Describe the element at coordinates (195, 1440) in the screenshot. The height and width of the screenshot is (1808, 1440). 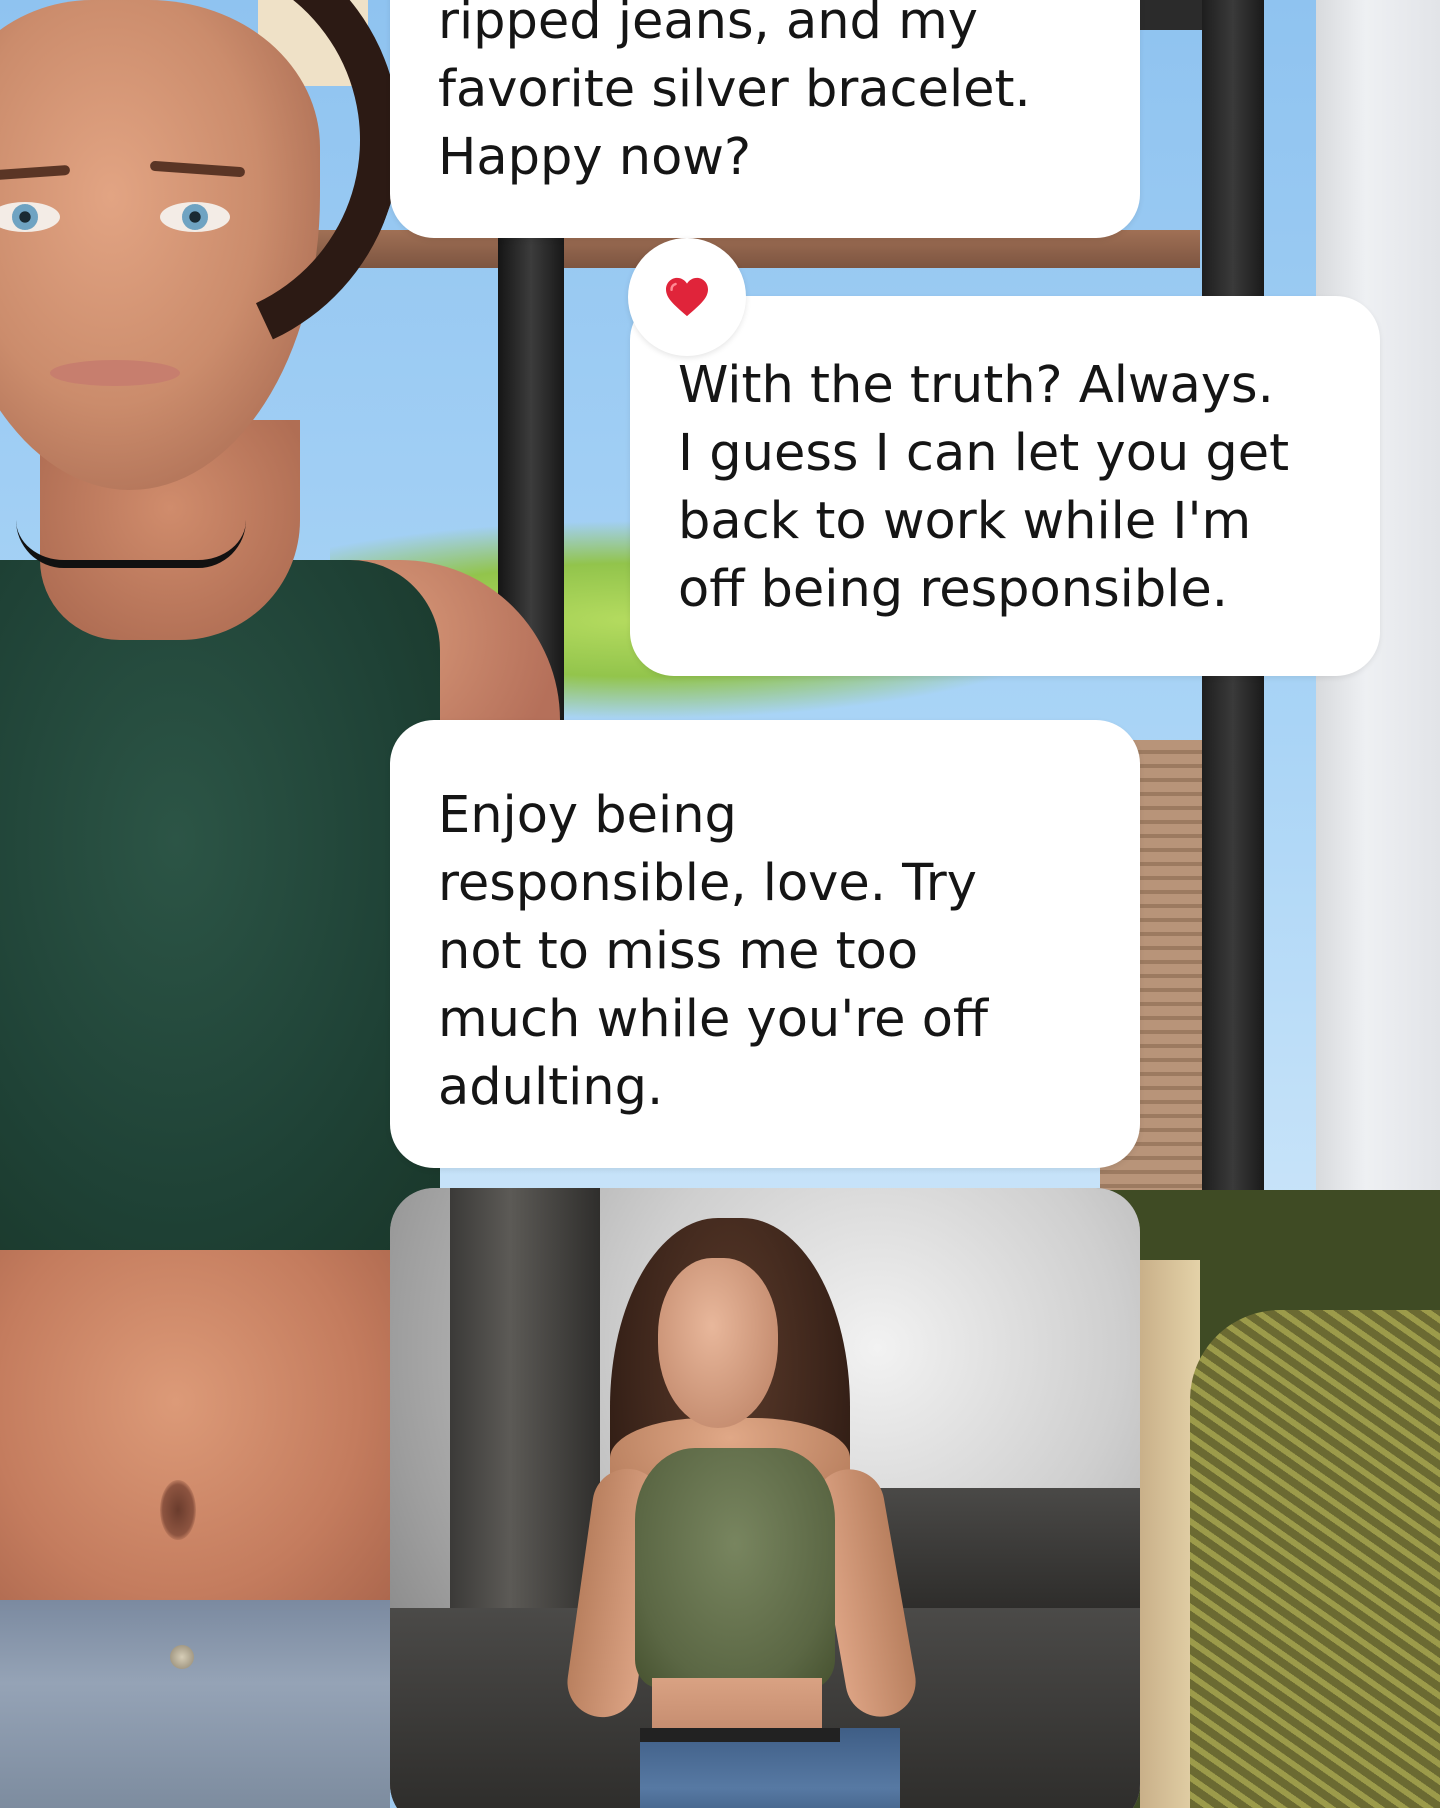
I see `character-belly` at that location.